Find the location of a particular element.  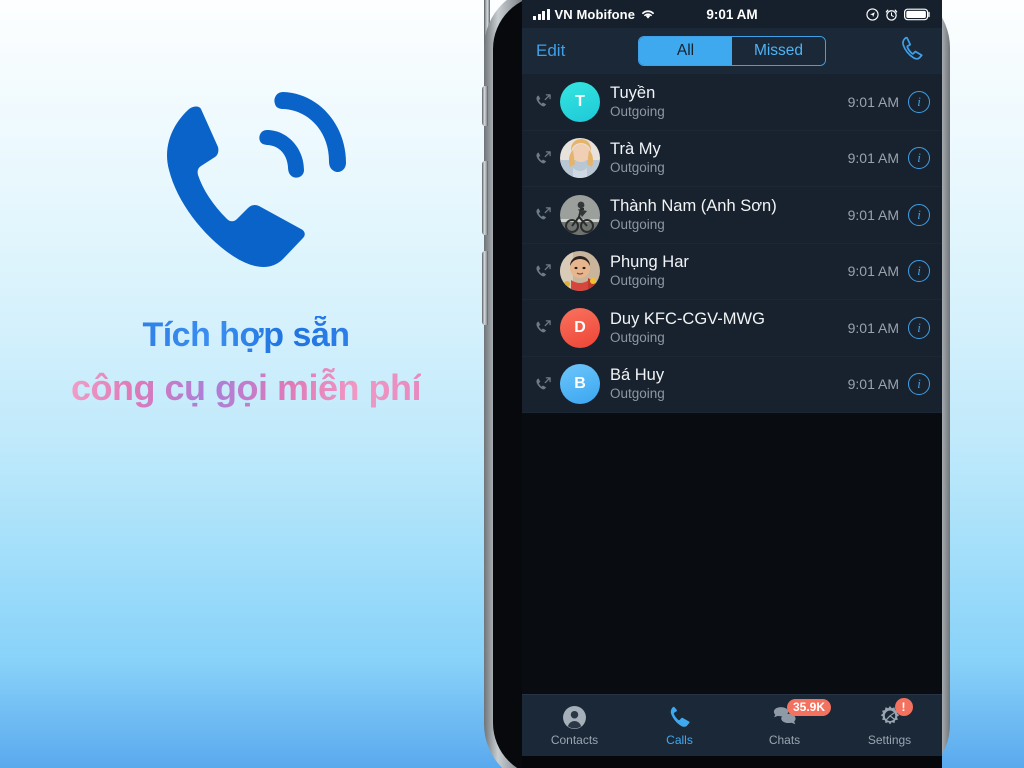

tab-calls: Calls is located at coordinates (679, 725).